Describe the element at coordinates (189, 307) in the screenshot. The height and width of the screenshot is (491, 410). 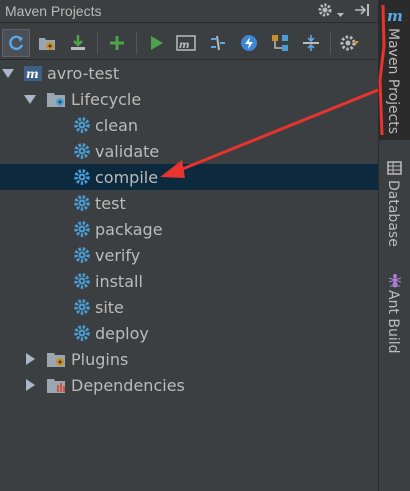
I see `goal-site: site` at that location.